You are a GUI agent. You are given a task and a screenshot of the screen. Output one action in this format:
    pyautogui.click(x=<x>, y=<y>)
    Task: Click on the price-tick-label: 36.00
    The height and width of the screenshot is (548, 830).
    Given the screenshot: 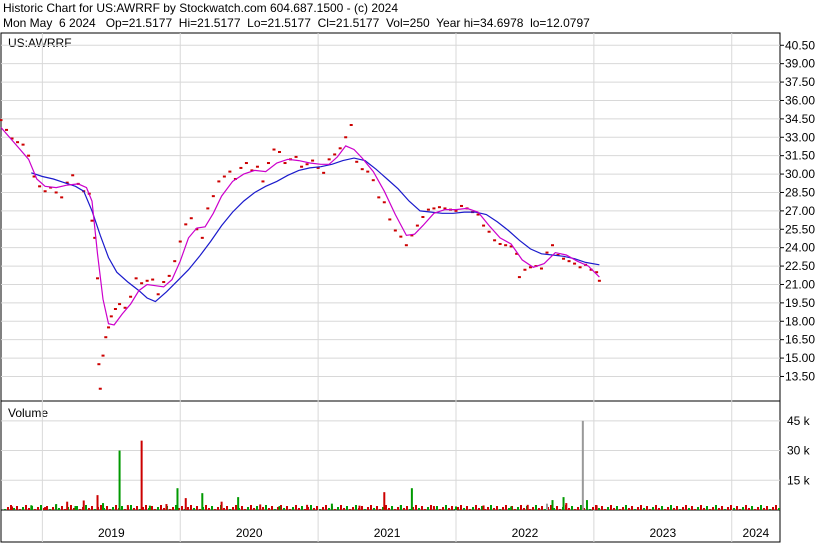 What is the action you would take?
    pyautogui.click(x=800, y=100)
    